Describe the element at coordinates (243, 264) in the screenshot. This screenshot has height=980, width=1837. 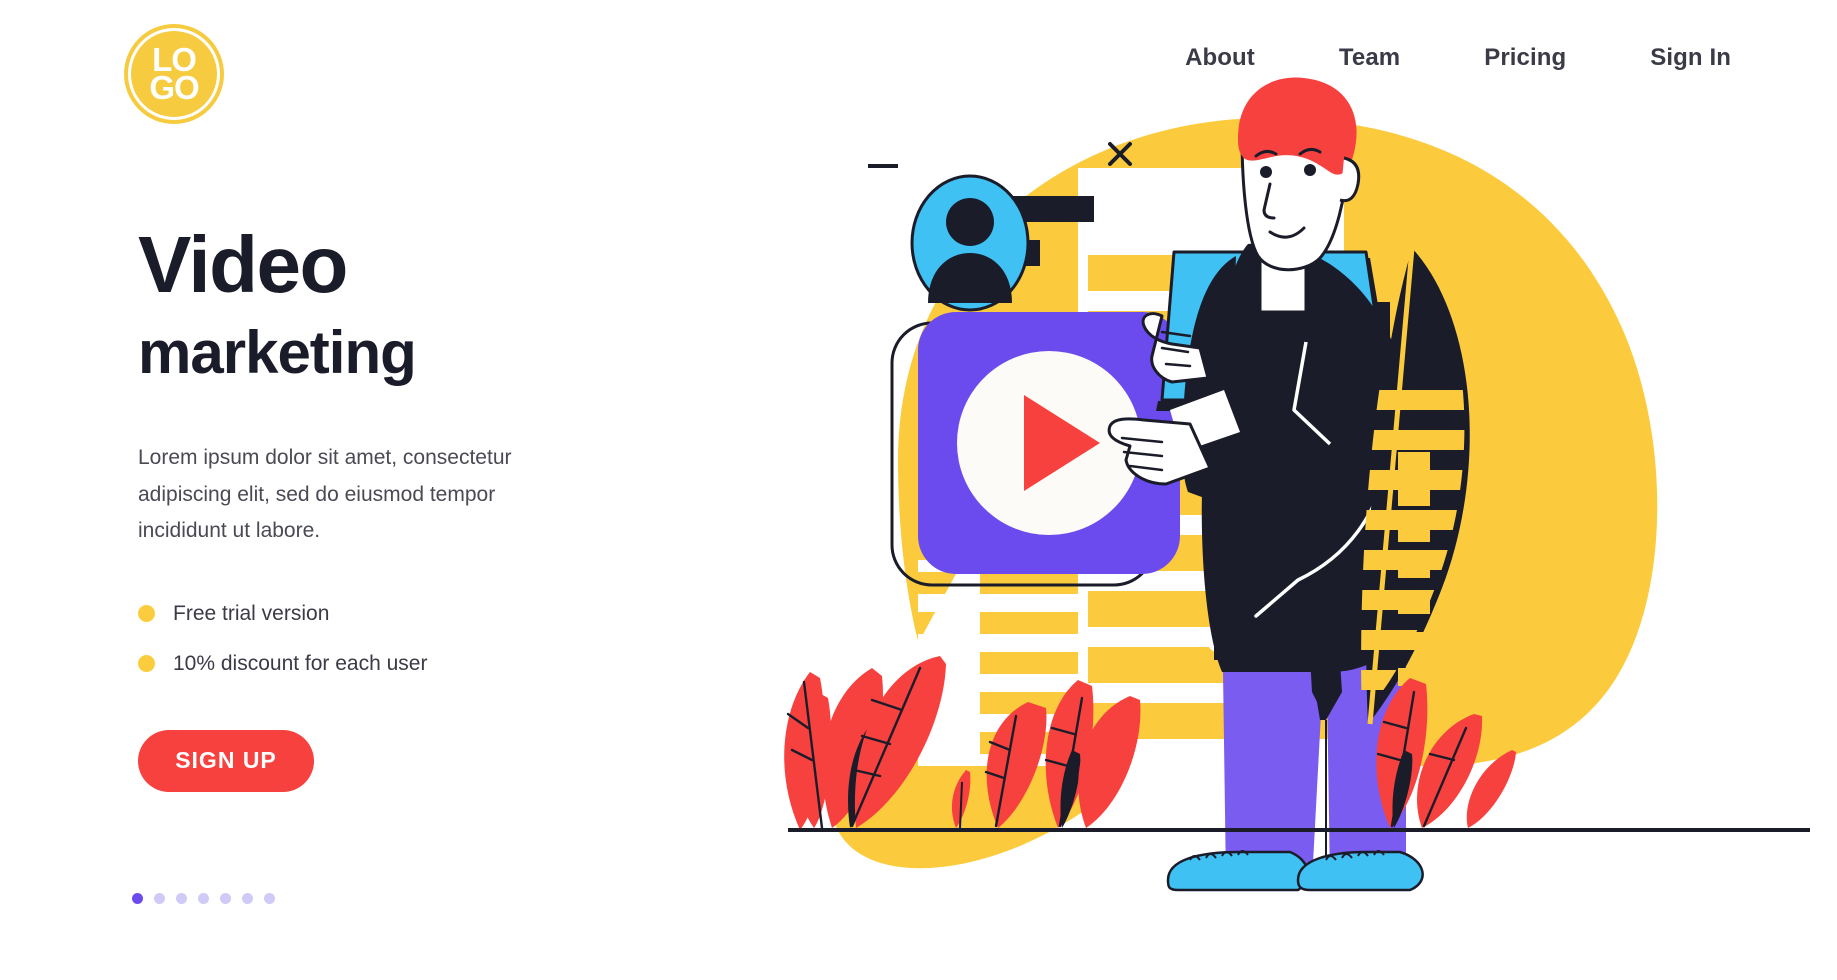
I see `page-title-line-1: Video` at that location.